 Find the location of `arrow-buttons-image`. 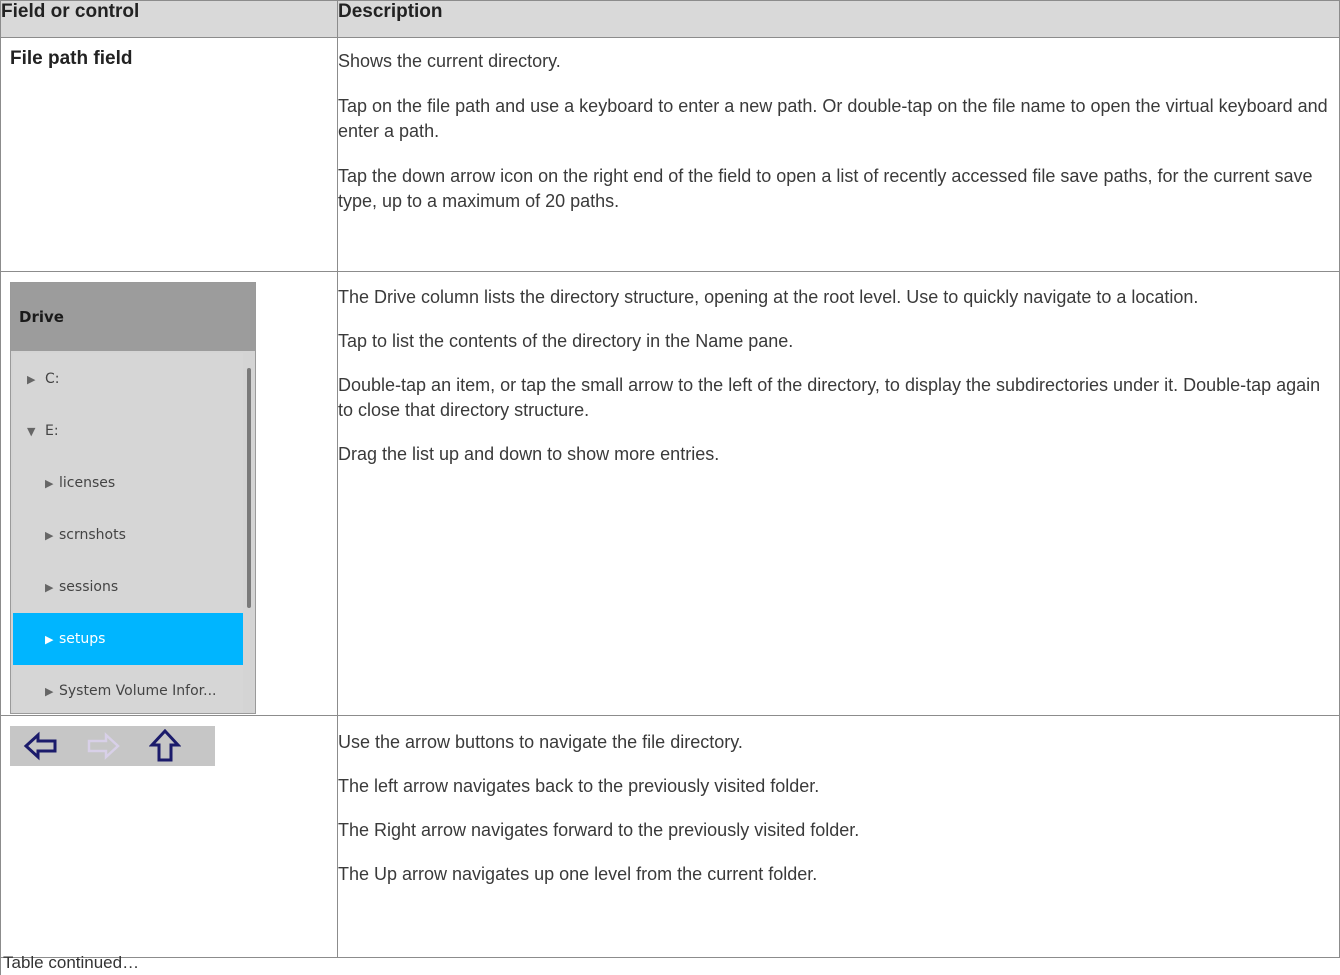

arrow-buttons-image is located at coordinates (112, 746).